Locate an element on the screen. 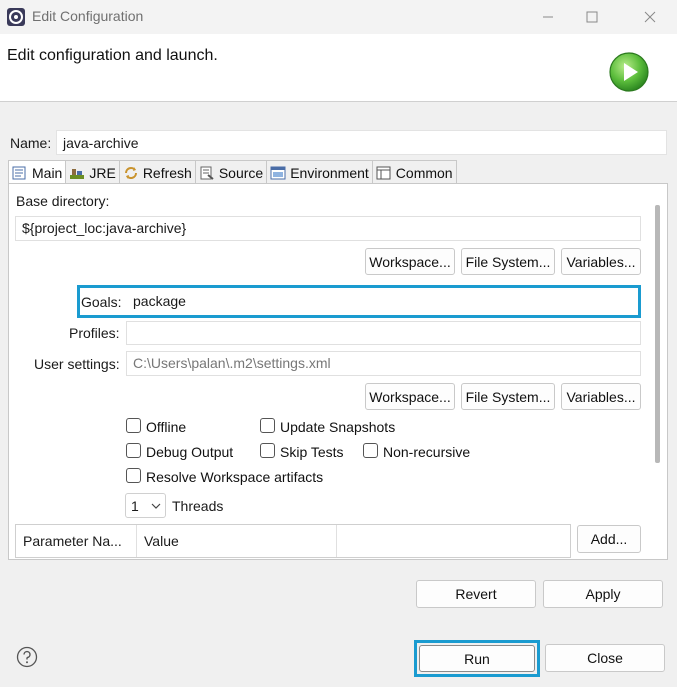  debug-output-checkbox is located at coordinates (133, 450).